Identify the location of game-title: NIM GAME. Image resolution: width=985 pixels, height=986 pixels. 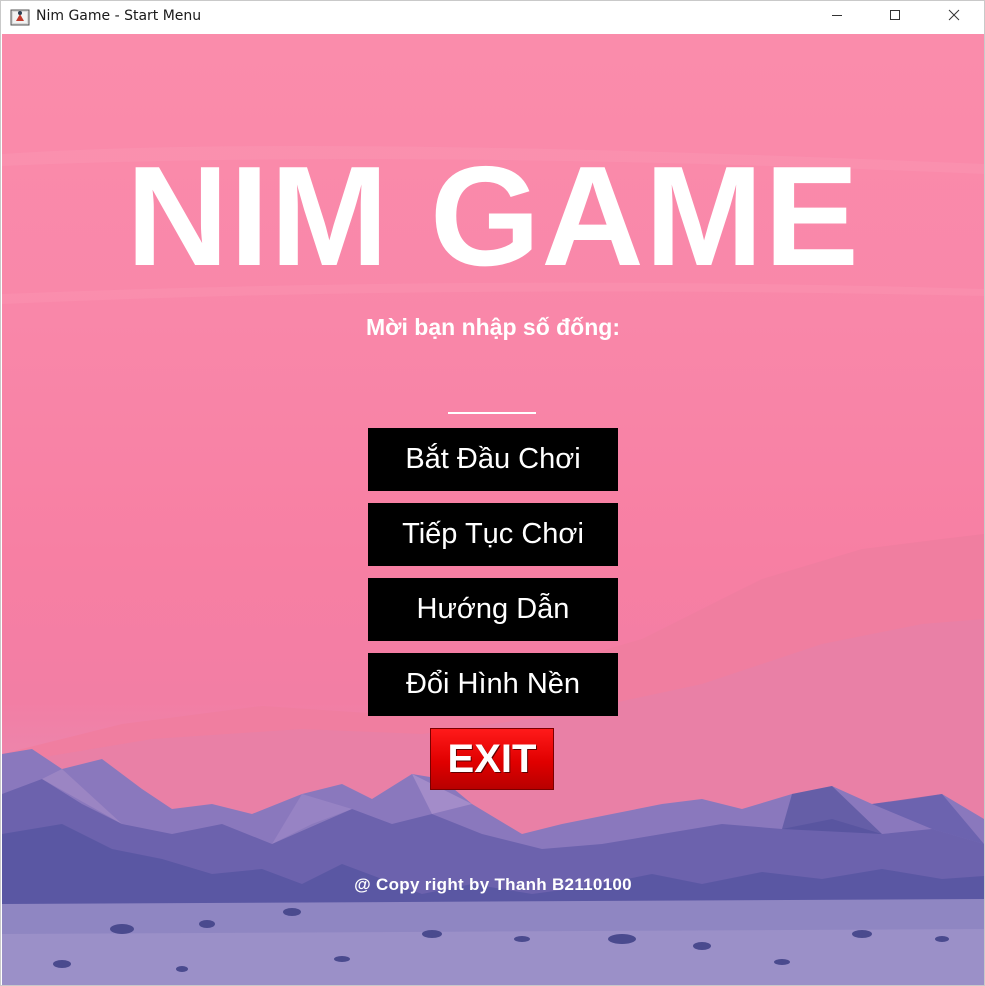
(493, 216).